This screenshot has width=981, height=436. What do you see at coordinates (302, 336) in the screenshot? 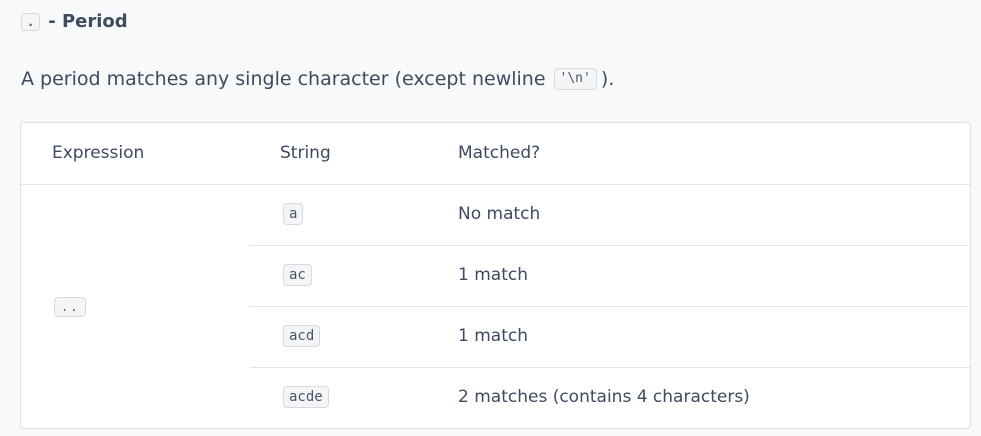
I see `string-code: acd` at bounding box center [302, 336].